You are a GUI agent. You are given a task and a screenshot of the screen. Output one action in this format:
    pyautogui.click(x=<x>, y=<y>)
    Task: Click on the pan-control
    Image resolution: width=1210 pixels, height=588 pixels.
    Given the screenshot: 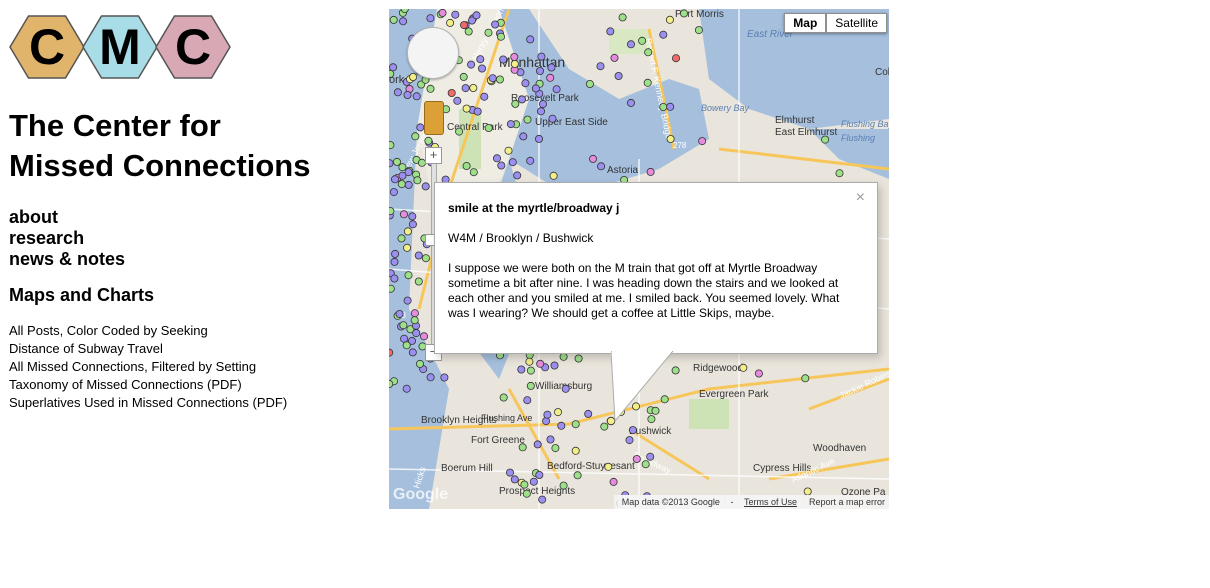 What is the action you would take?
    pyautogui.click(x=433, y=53)
    